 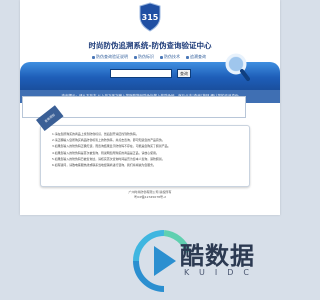 I want to click on site-title: 时尚防伪追溯系统-防伪查询验证中心, so click(x=150, y=45).